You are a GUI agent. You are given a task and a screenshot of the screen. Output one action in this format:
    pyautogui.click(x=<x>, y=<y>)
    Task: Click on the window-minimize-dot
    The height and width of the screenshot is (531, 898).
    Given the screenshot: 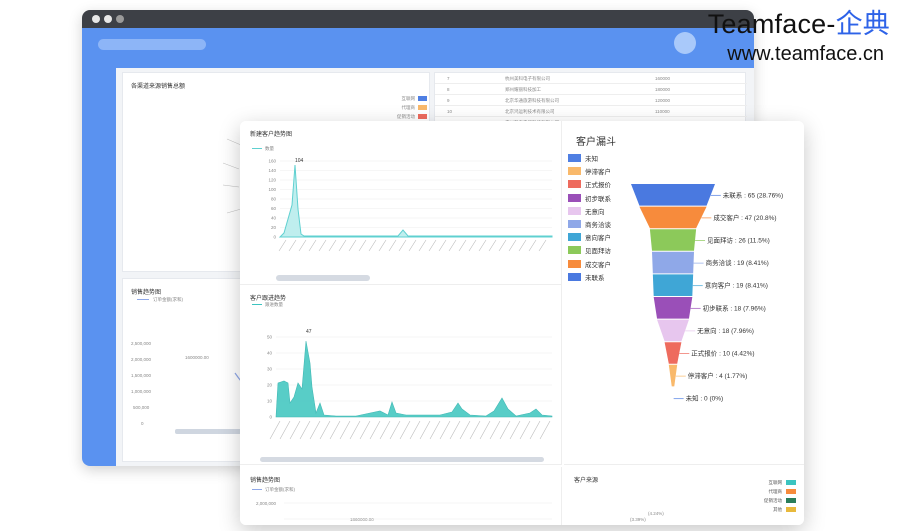 What is the action you would take?
    pyautogui.click(x=108, y=19)
    